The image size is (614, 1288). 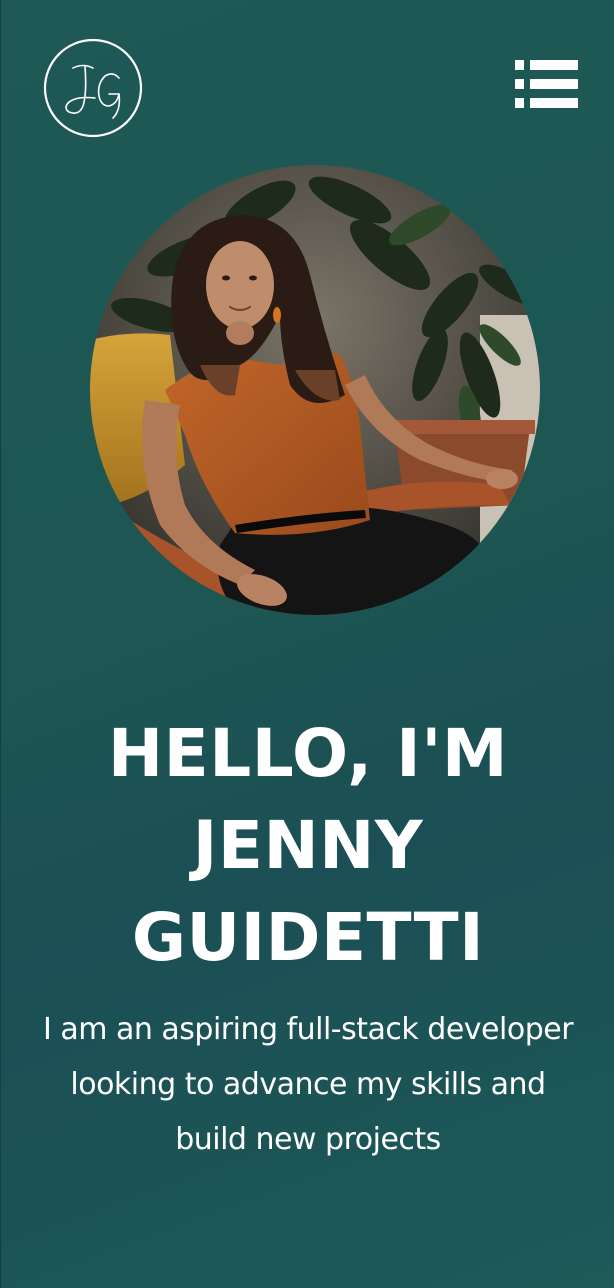 I want to click on heading-line-2: JENNY, so click(x=308, y=845).